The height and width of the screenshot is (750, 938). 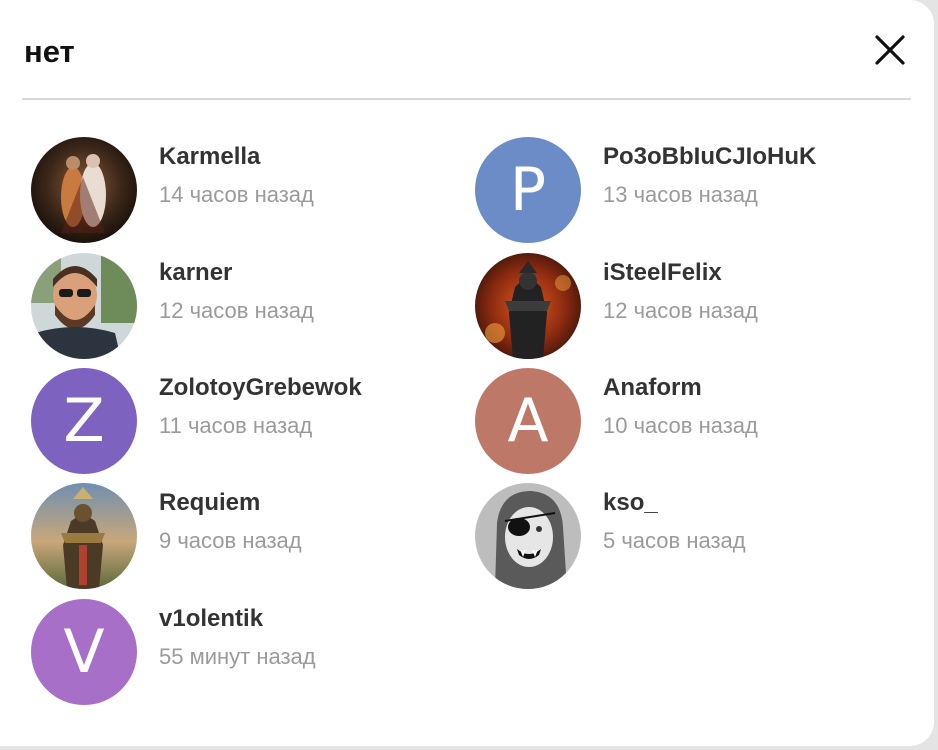 I want to click on close-button, so click(x=890, y=50).